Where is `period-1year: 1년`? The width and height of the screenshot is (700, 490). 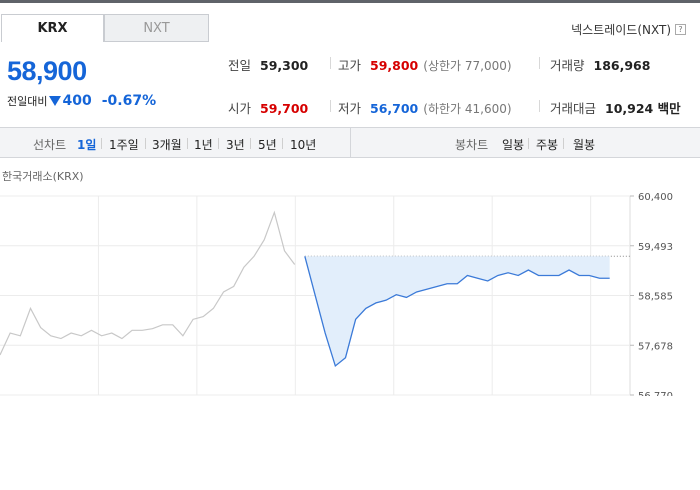
period-1year: 1년 is located at coordinates (203, 144).